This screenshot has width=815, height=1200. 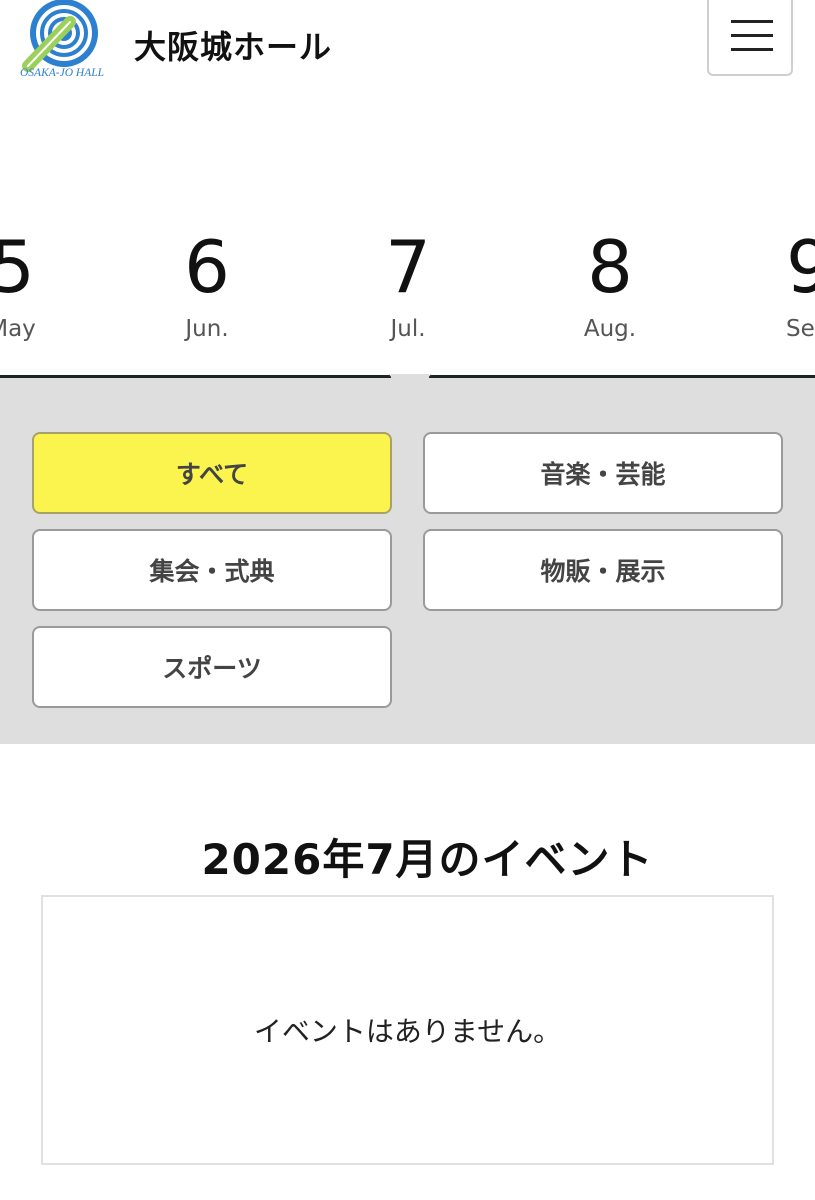 What do you see at coordinates (17, 267) in the screenshot?
I see `month-number: 5` at bounding box center [17, 267].